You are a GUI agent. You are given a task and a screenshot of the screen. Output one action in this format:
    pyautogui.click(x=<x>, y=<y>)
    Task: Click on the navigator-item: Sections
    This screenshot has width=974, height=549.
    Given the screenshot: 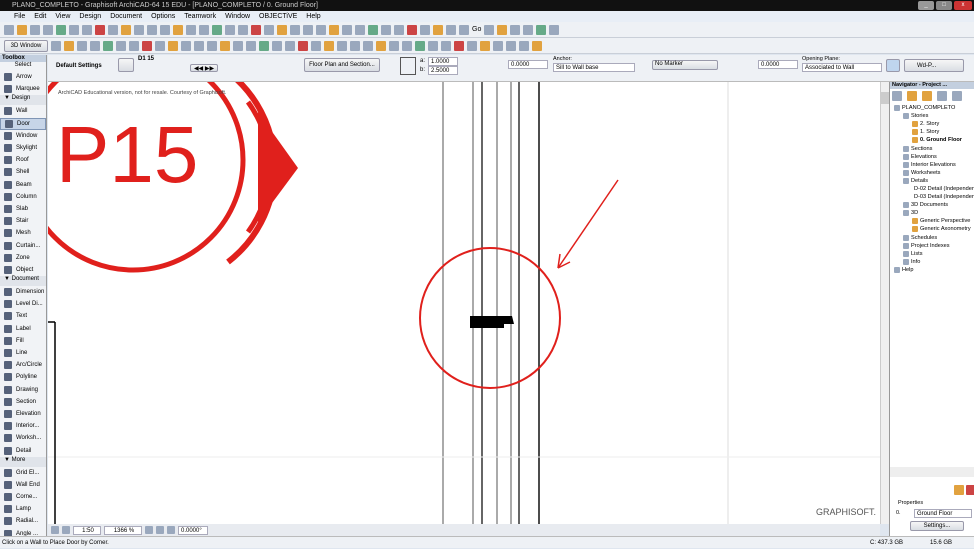 What is the action you would take?
    pyautogui.click(x=932, y=148)
    